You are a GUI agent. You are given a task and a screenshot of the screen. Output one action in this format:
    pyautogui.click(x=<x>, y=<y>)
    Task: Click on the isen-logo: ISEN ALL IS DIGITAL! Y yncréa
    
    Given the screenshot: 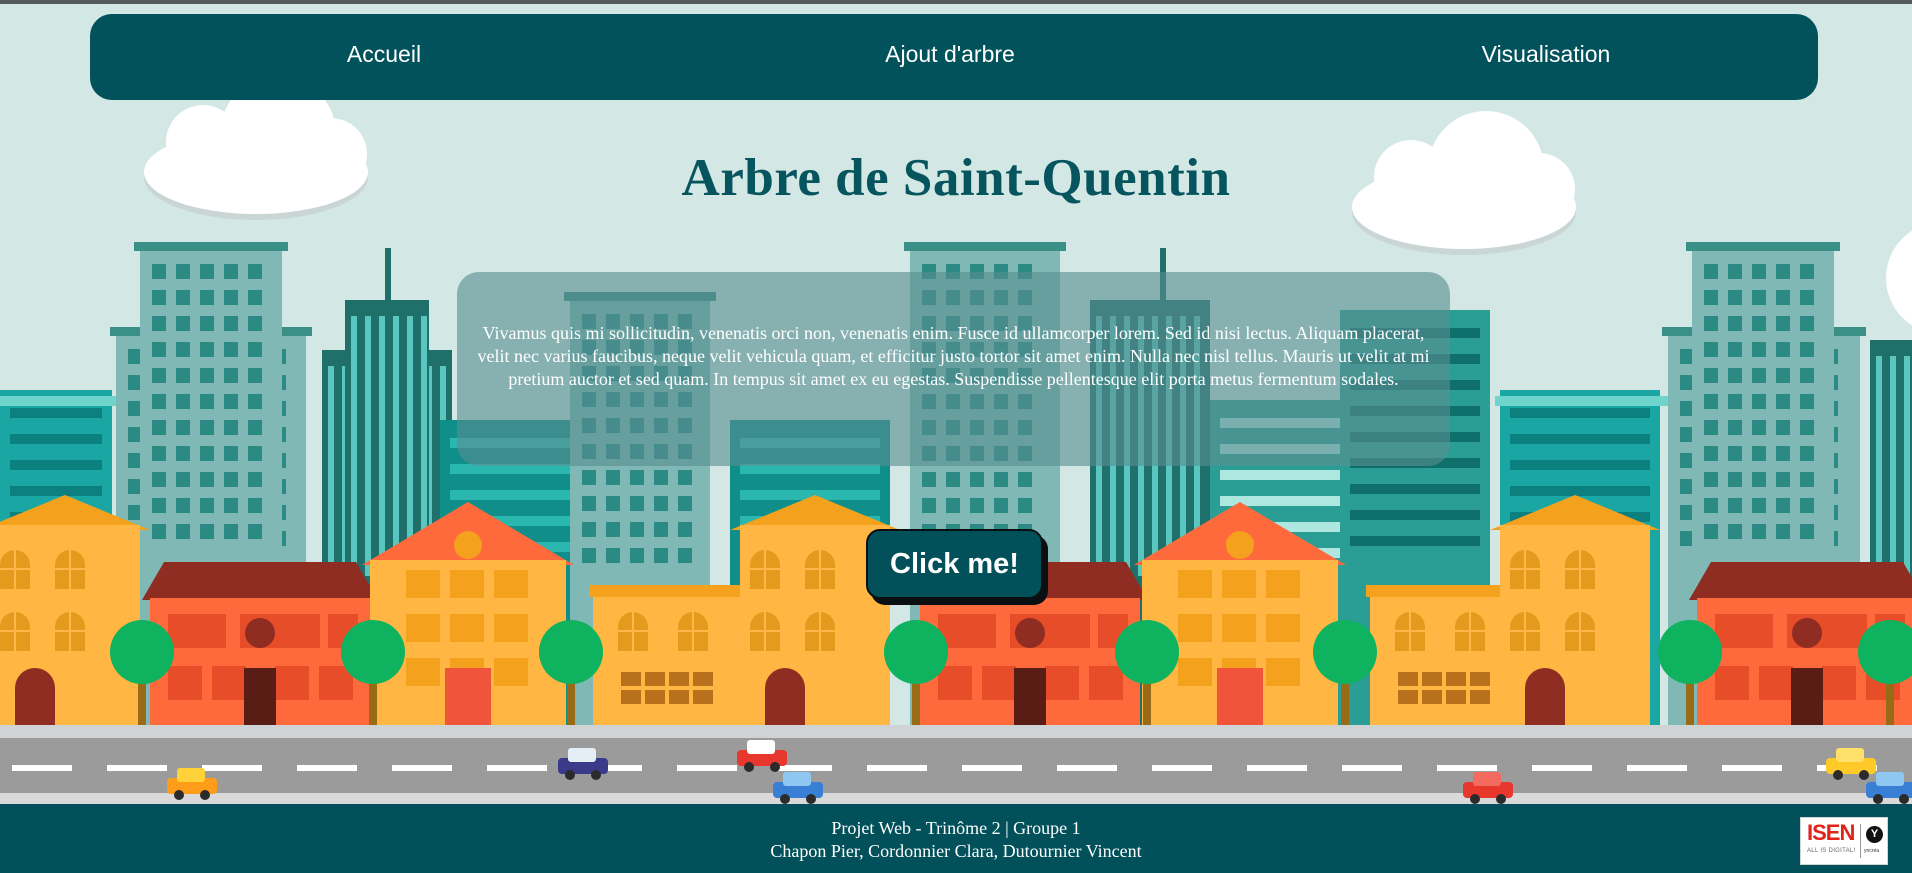 What is the action you would take?
    pyautogui.click(x=1844, y=841)
    